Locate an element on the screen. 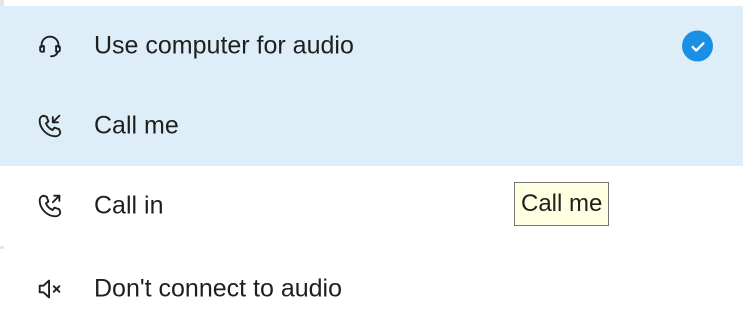 The image size is (743, 329). checkmark-icon is located at coordinates (697, 46).